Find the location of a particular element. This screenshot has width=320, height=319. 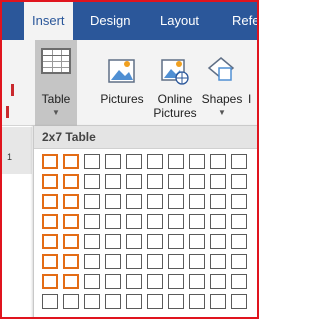

online-pictures-button: Online Pictures is located at coordinates (175, 83).